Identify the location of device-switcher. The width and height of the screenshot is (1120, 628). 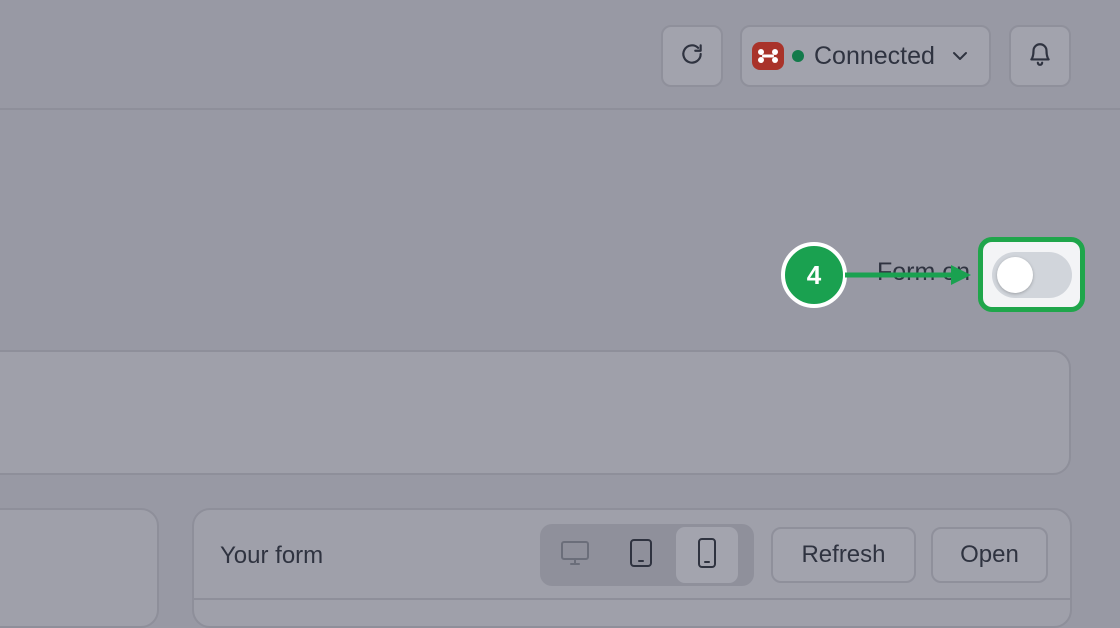
(647, 555).